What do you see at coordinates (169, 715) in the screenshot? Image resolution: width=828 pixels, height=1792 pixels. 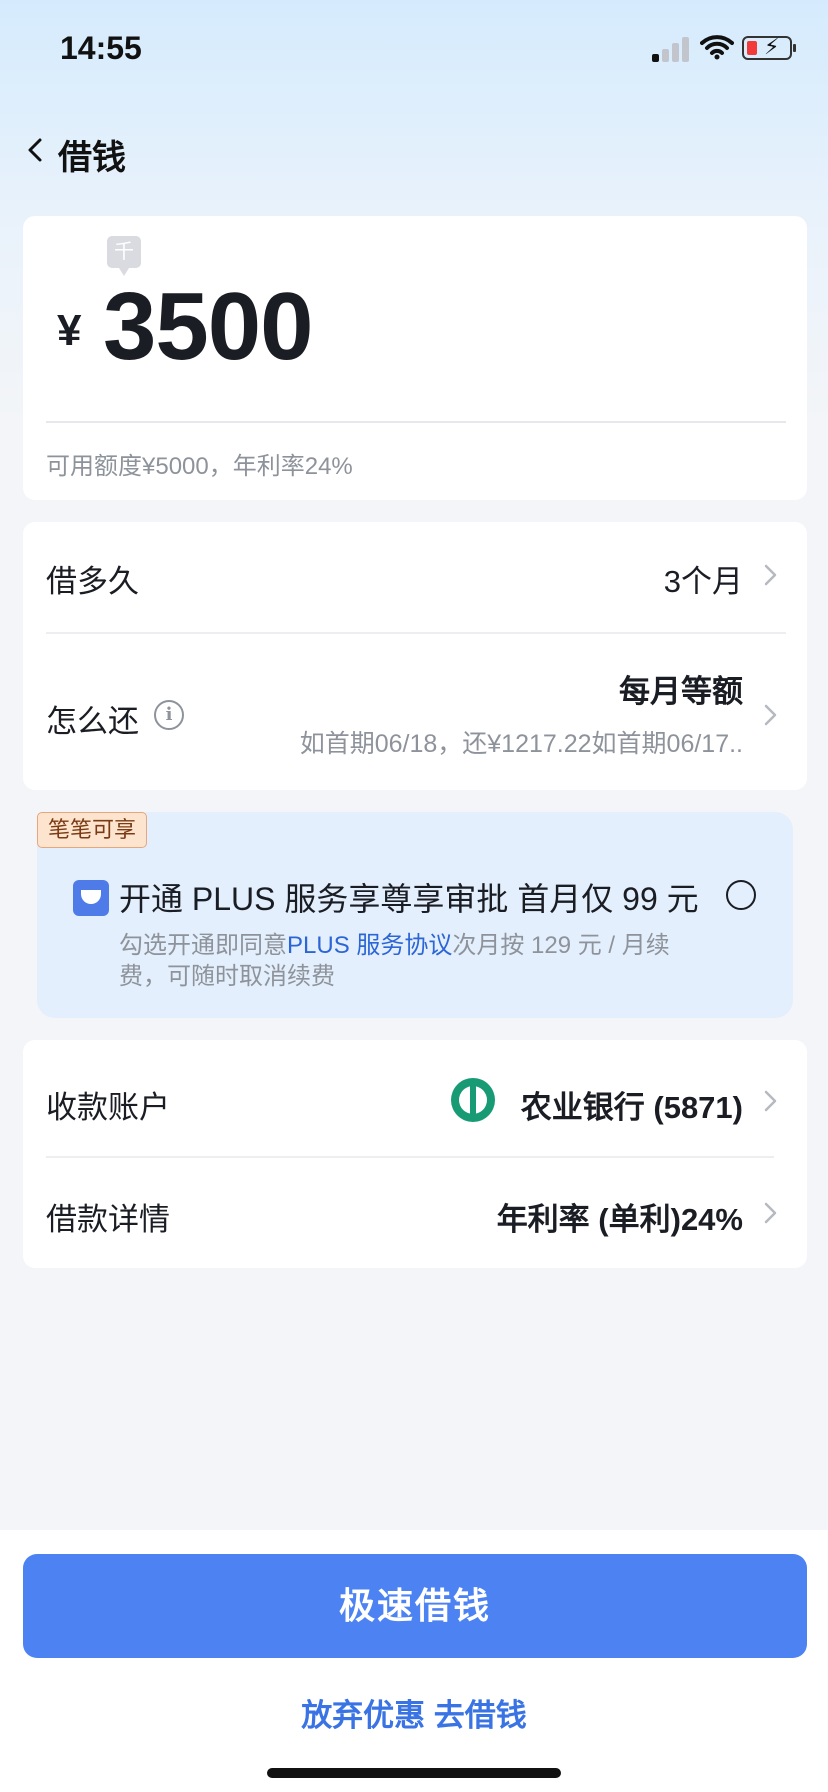 I see `info-icon: i` at bounding box center [169, 715].